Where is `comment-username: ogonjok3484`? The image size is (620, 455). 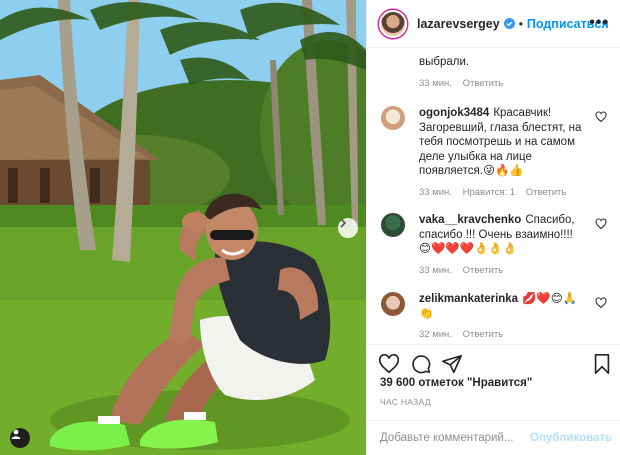 comment-username: ogonjok3484 is located at coordinates (454, 113).